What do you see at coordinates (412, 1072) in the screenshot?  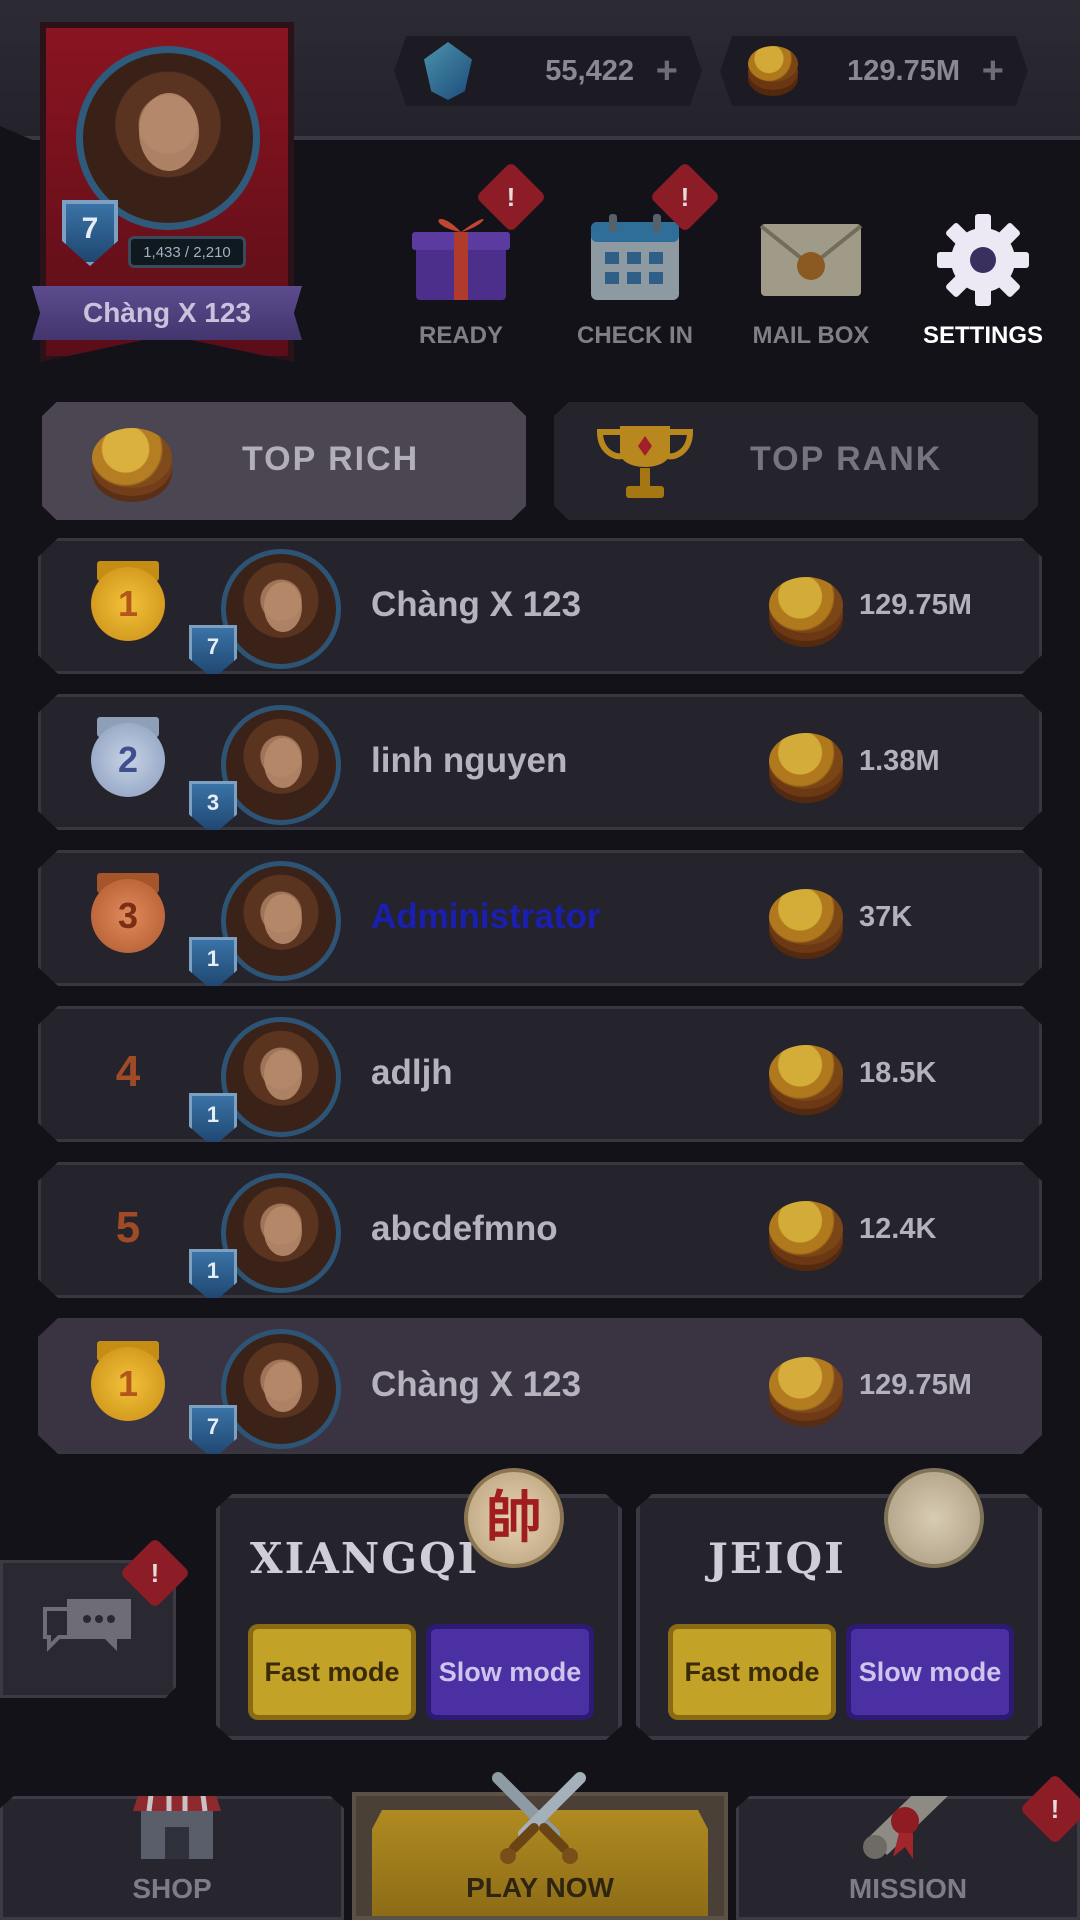 I see `player-name: adljh` at bounding box center [412, 1072].